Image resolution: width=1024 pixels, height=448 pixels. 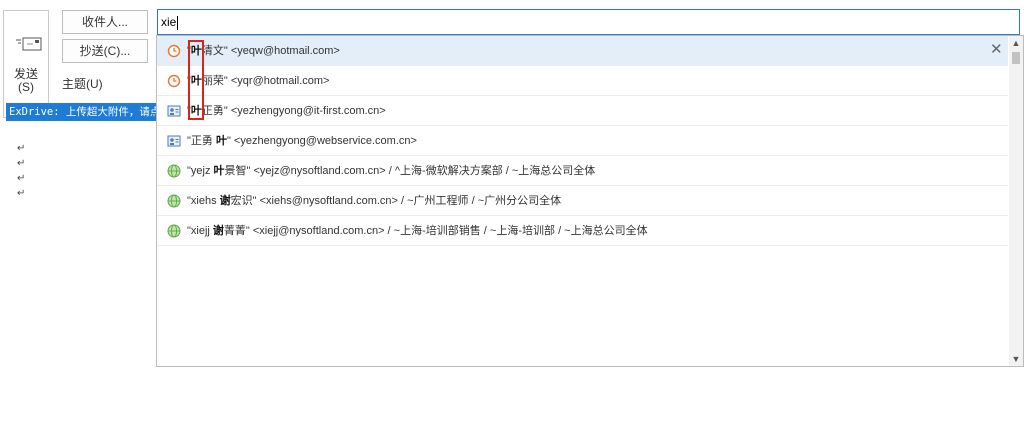 What do you see at coordinates (178, 22) in the screenshot?
I see `text-caret` at bounding box center [178, 22].